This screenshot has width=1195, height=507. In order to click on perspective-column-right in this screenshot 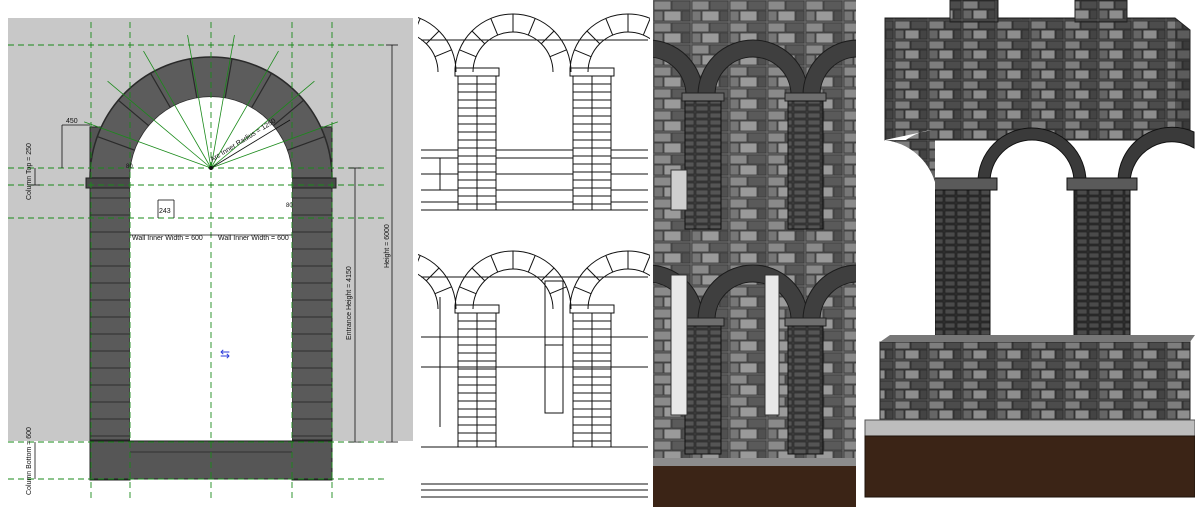, I will do `click(1102, 262)`.